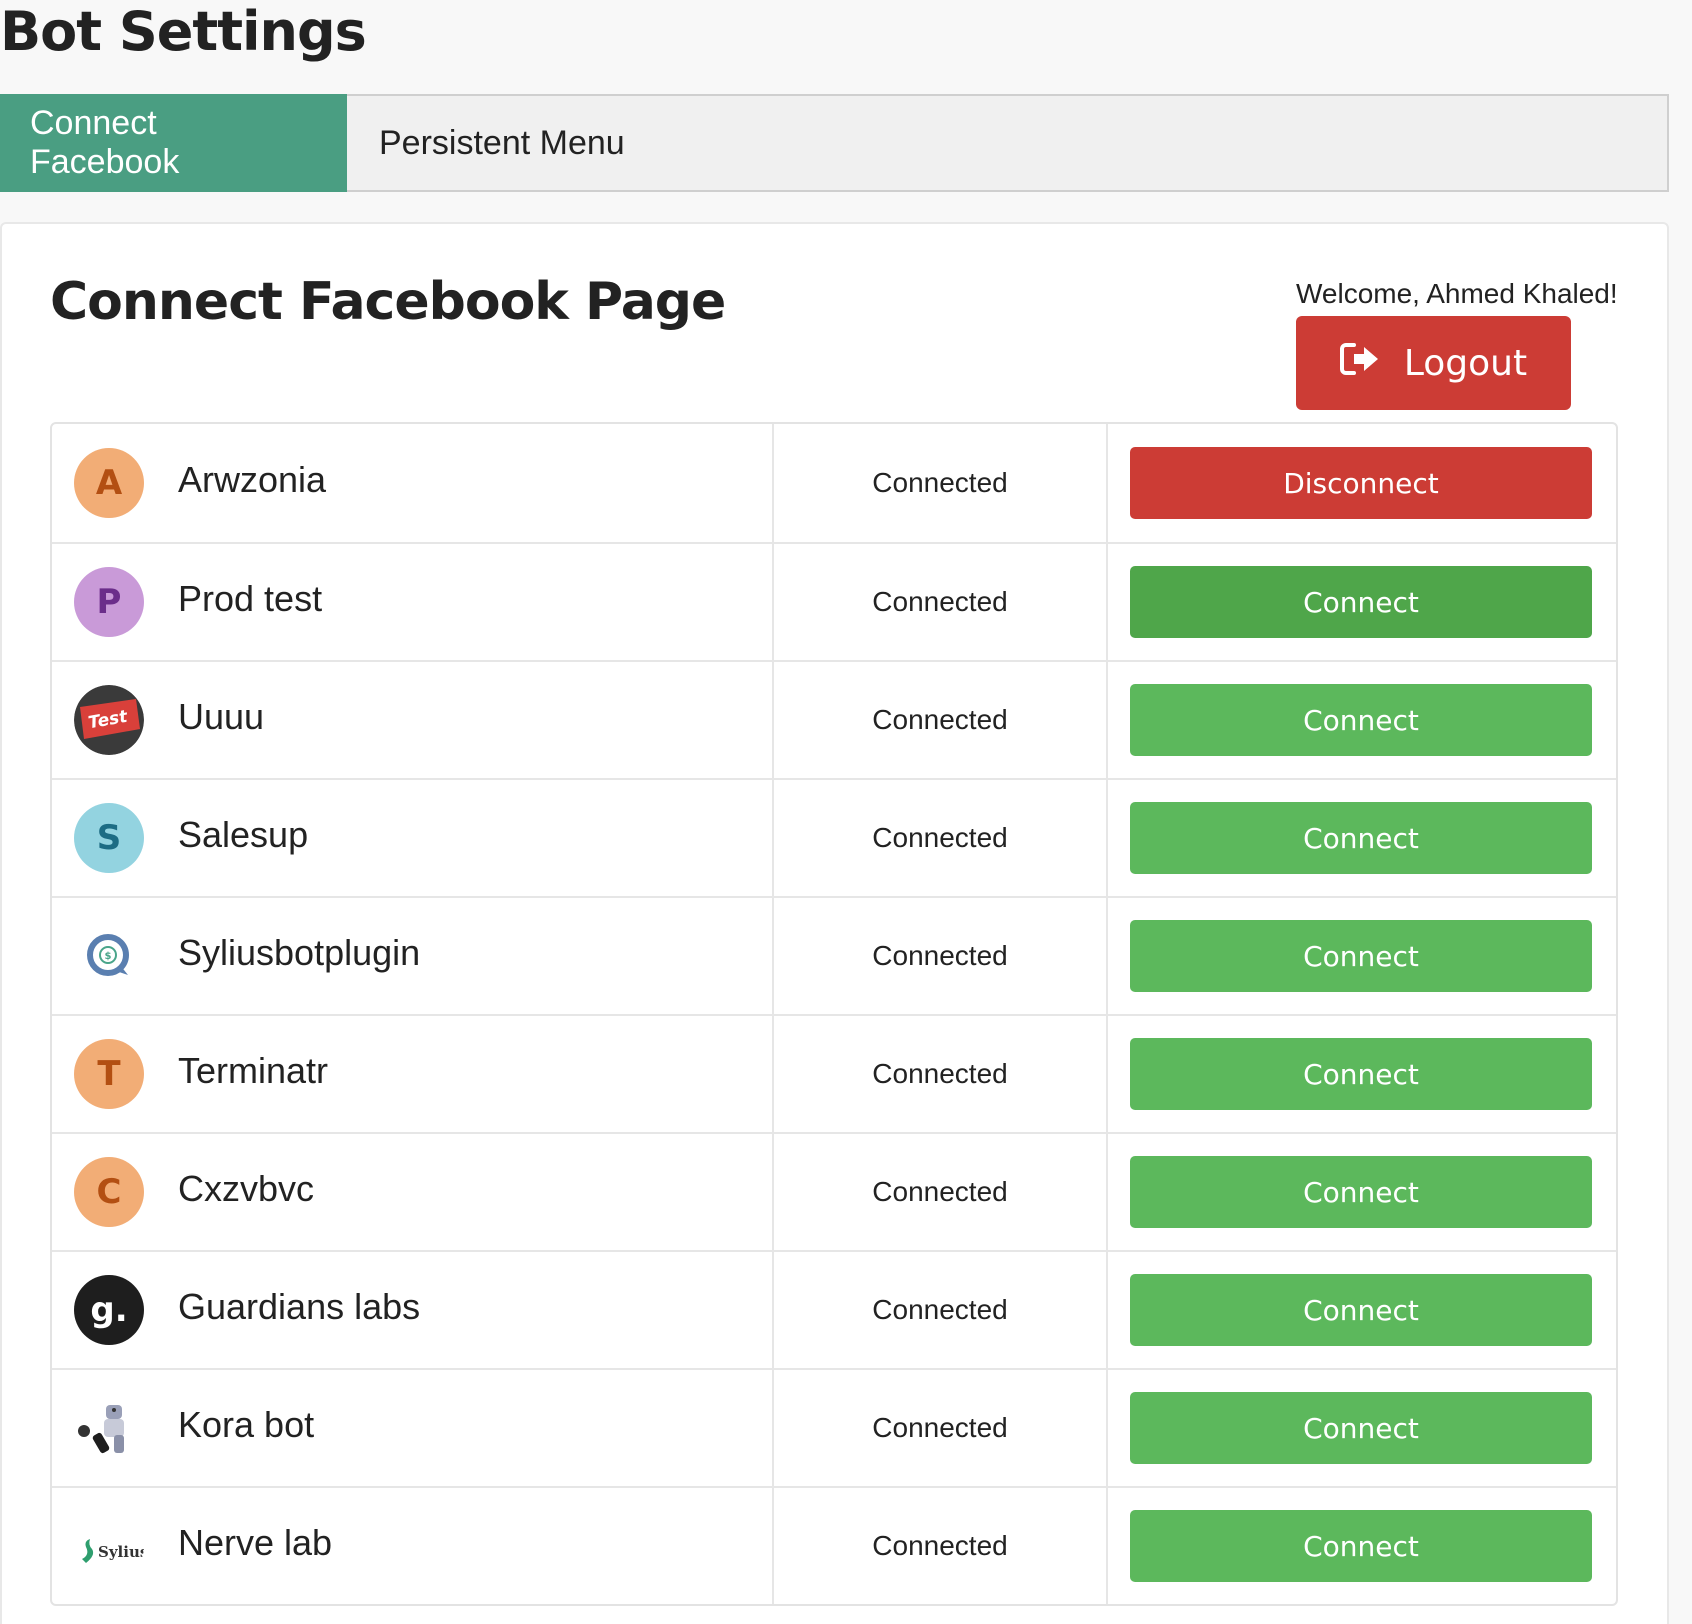  Describe the element at coordinates (183, 31) in the screenshot. I see `app-title: Bot Settings` at that location.